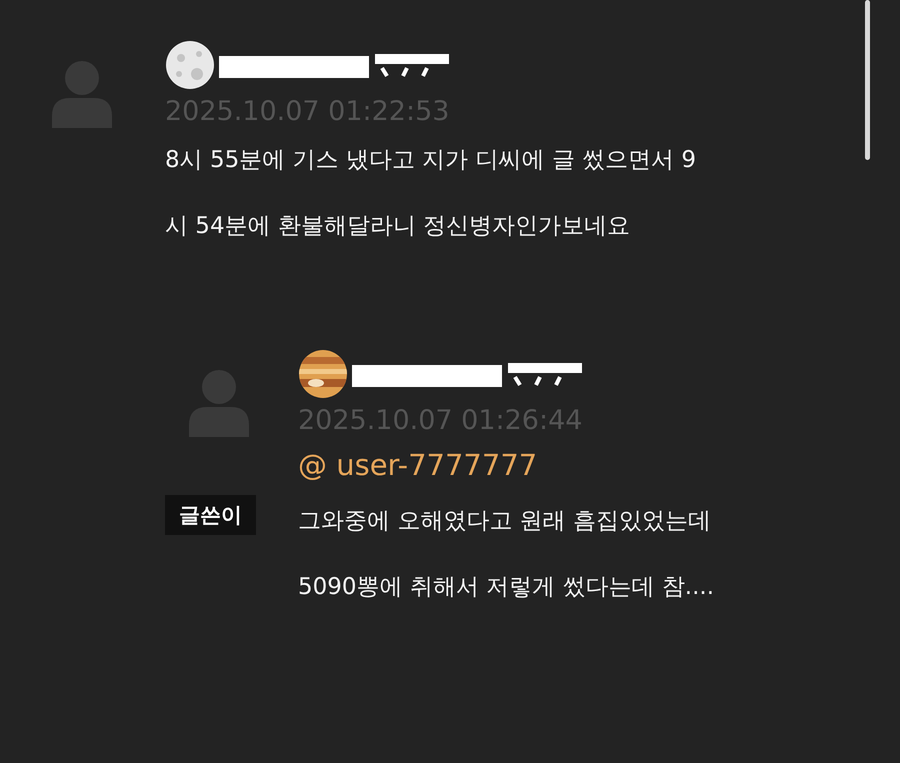  Describe the element at coordinates (867, 80) in the screenshot. I see `scrollbar` at that location.